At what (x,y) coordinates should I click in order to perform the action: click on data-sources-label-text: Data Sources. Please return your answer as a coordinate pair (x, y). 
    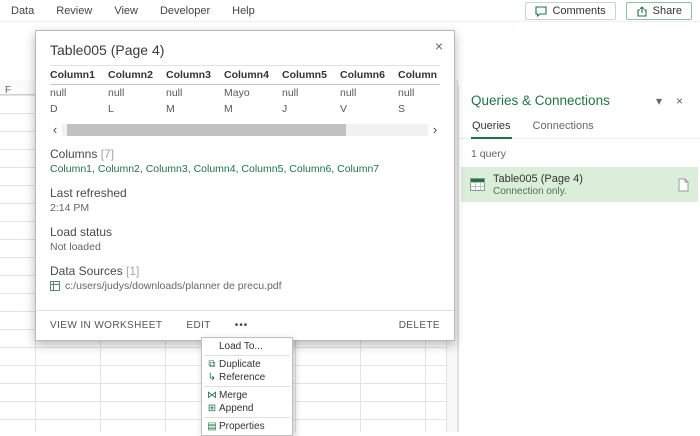
    Looking at the image, I should click on (86, 271).